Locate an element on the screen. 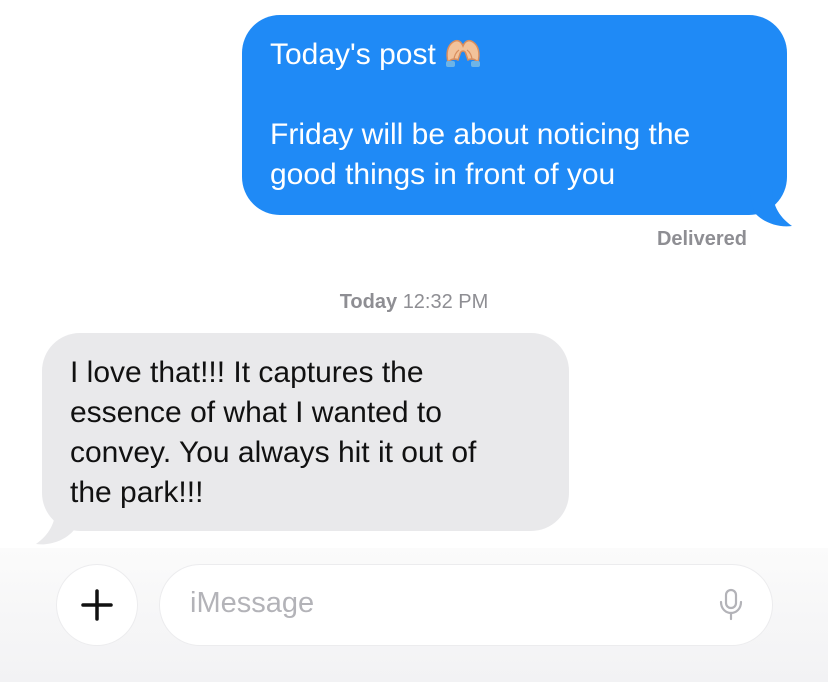 This screenshot has width=828, height=682. timestamp-day: Today is located at coordinates (368, 302).